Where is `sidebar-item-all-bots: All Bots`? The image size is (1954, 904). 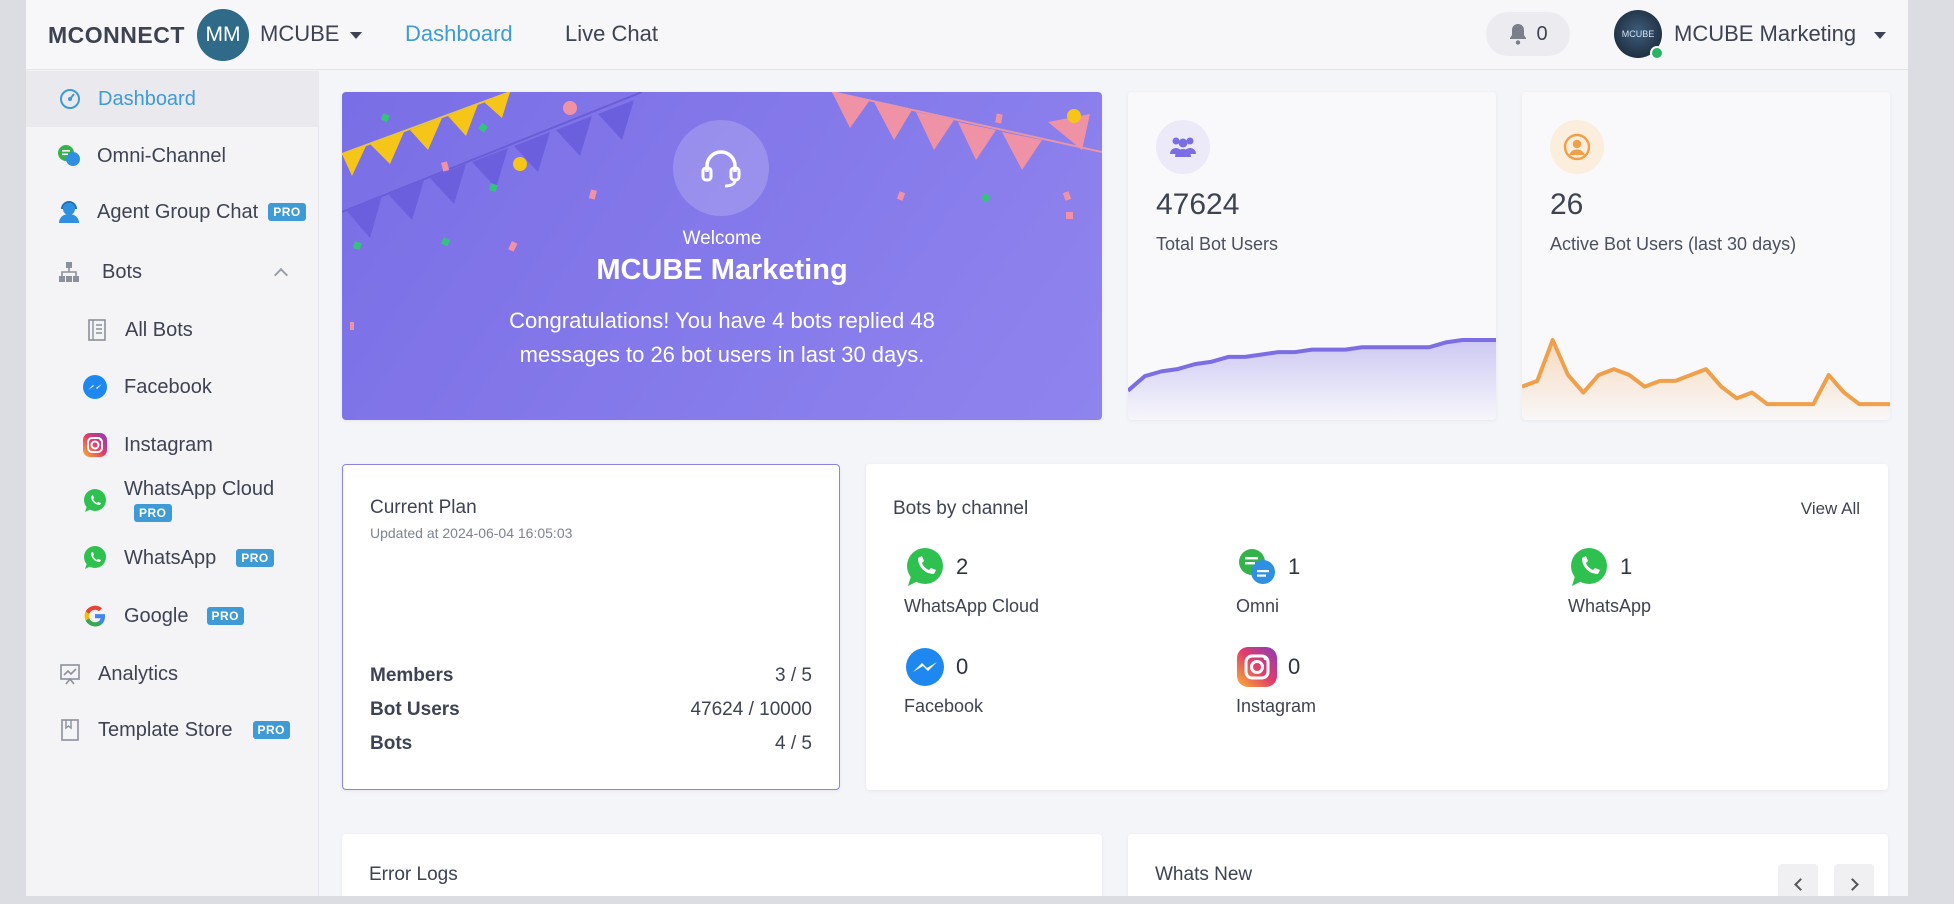 sidebar-item-all-bots: All Bots is located at coordinates (172, 330).